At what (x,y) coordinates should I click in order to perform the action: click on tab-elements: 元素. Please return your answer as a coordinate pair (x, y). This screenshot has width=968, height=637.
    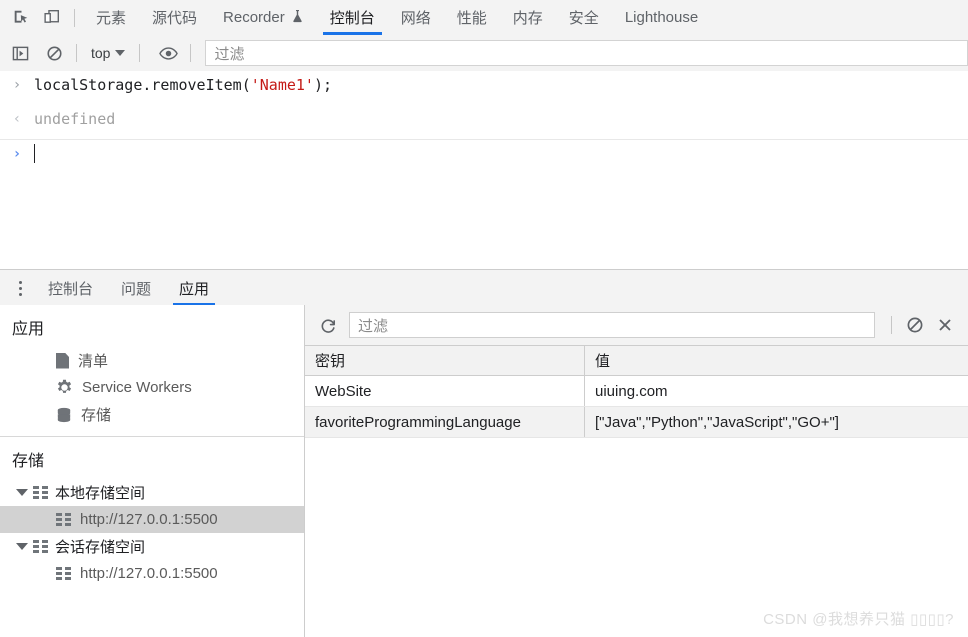
    Looking at the image, I should click on (111, 18).